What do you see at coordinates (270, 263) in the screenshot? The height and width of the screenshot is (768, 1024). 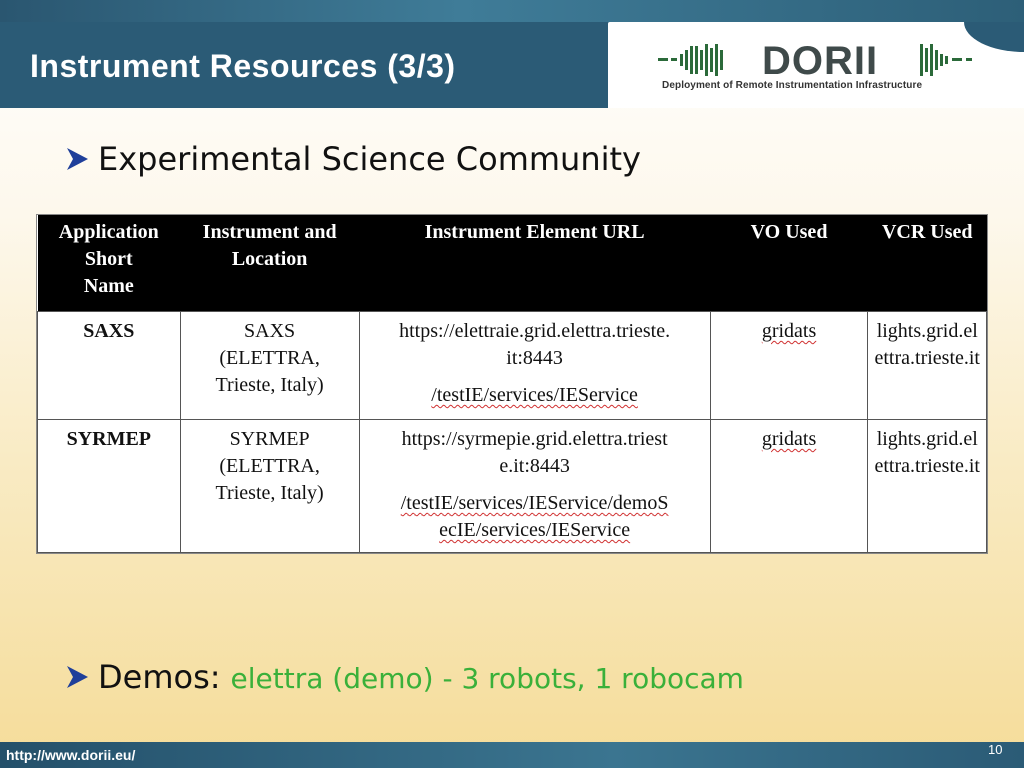 I see `header-instrument: Instrument and Location` at bounding box center [270, 263].